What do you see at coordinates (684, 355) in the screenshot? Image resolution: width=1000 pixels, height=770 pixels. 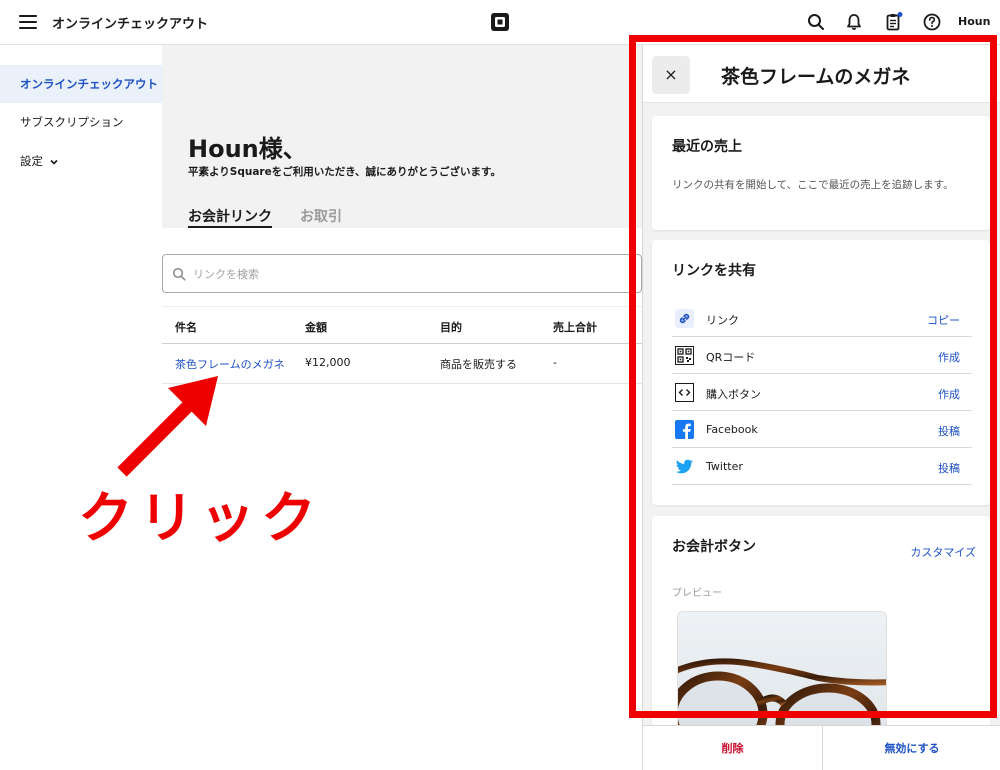 I see `qr-code-icon` at bounding box center [684, 355].